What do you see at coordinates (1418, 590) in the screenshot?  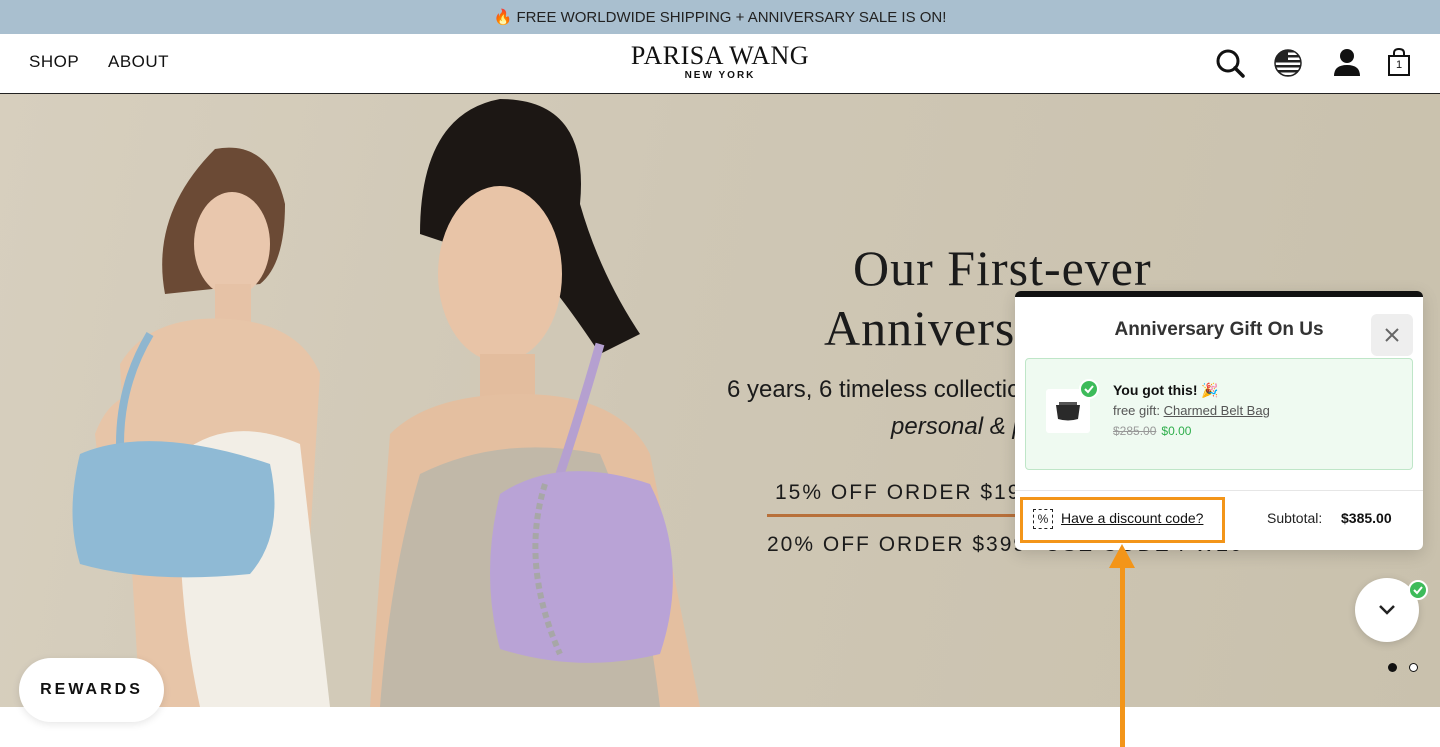 I see `check-badge-icon` at bounding box center [1418, 590].